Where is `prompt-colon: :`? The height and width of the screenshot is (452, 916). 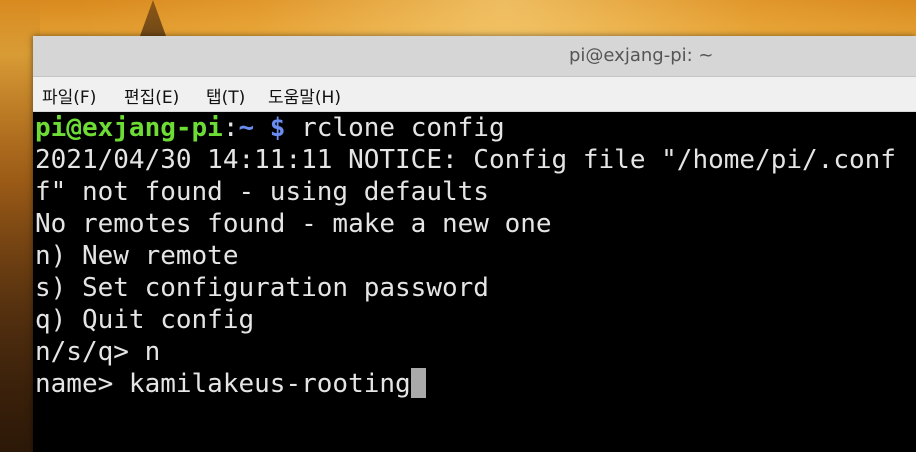
prompt-colon: : is located at coordinates (230, 128).